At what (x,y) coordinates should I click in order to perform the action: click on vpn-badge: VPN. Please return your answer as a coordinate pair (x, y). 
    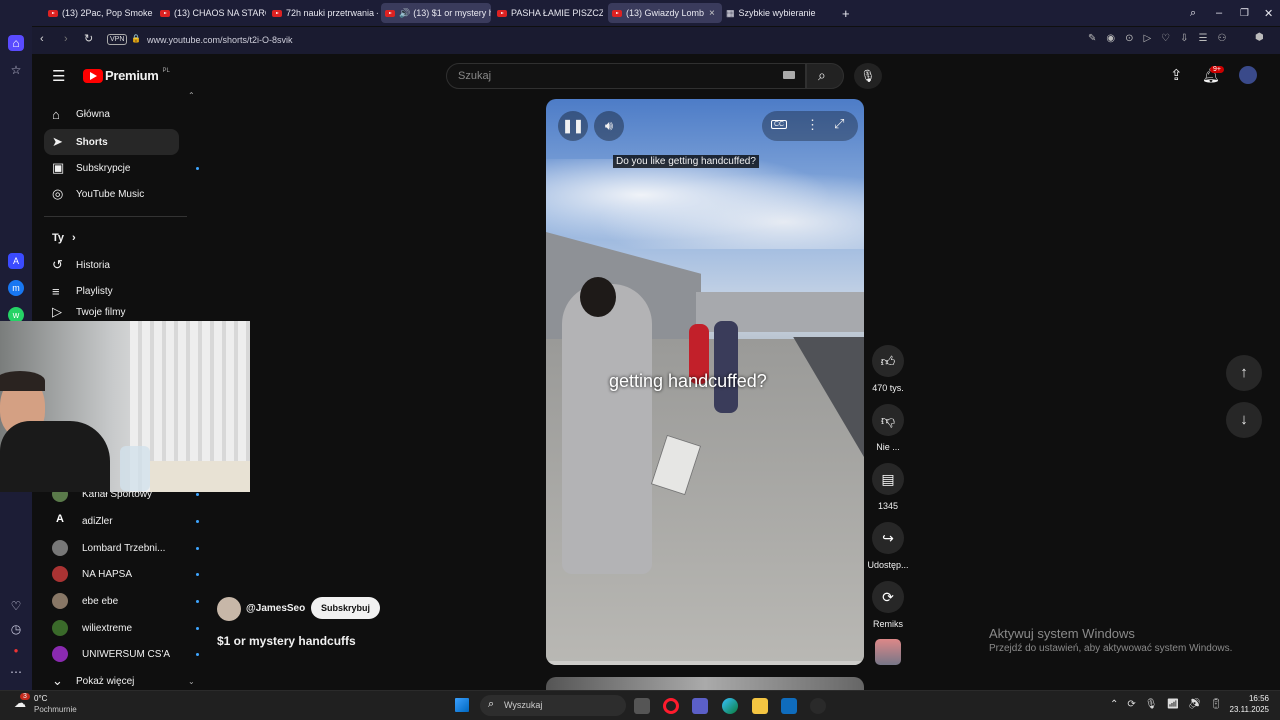
    Looking at the image, I should click on (117, 39).